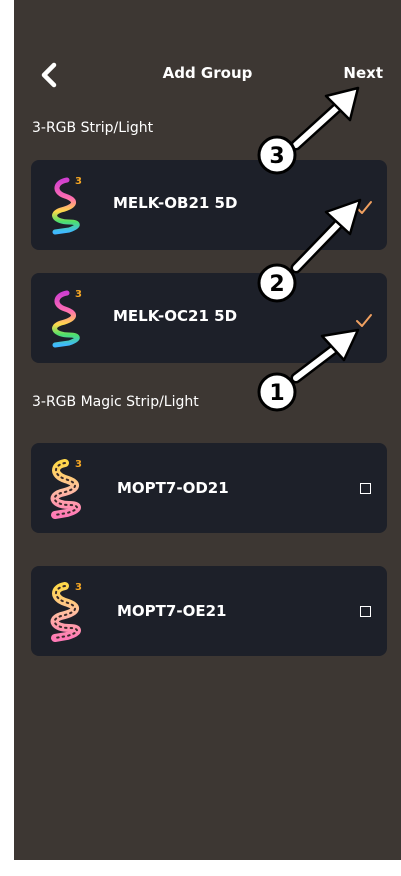  I want to click on section-label-rgb-magic-strip: 3-RGB Magic Strip/Light, so click(115, 402).